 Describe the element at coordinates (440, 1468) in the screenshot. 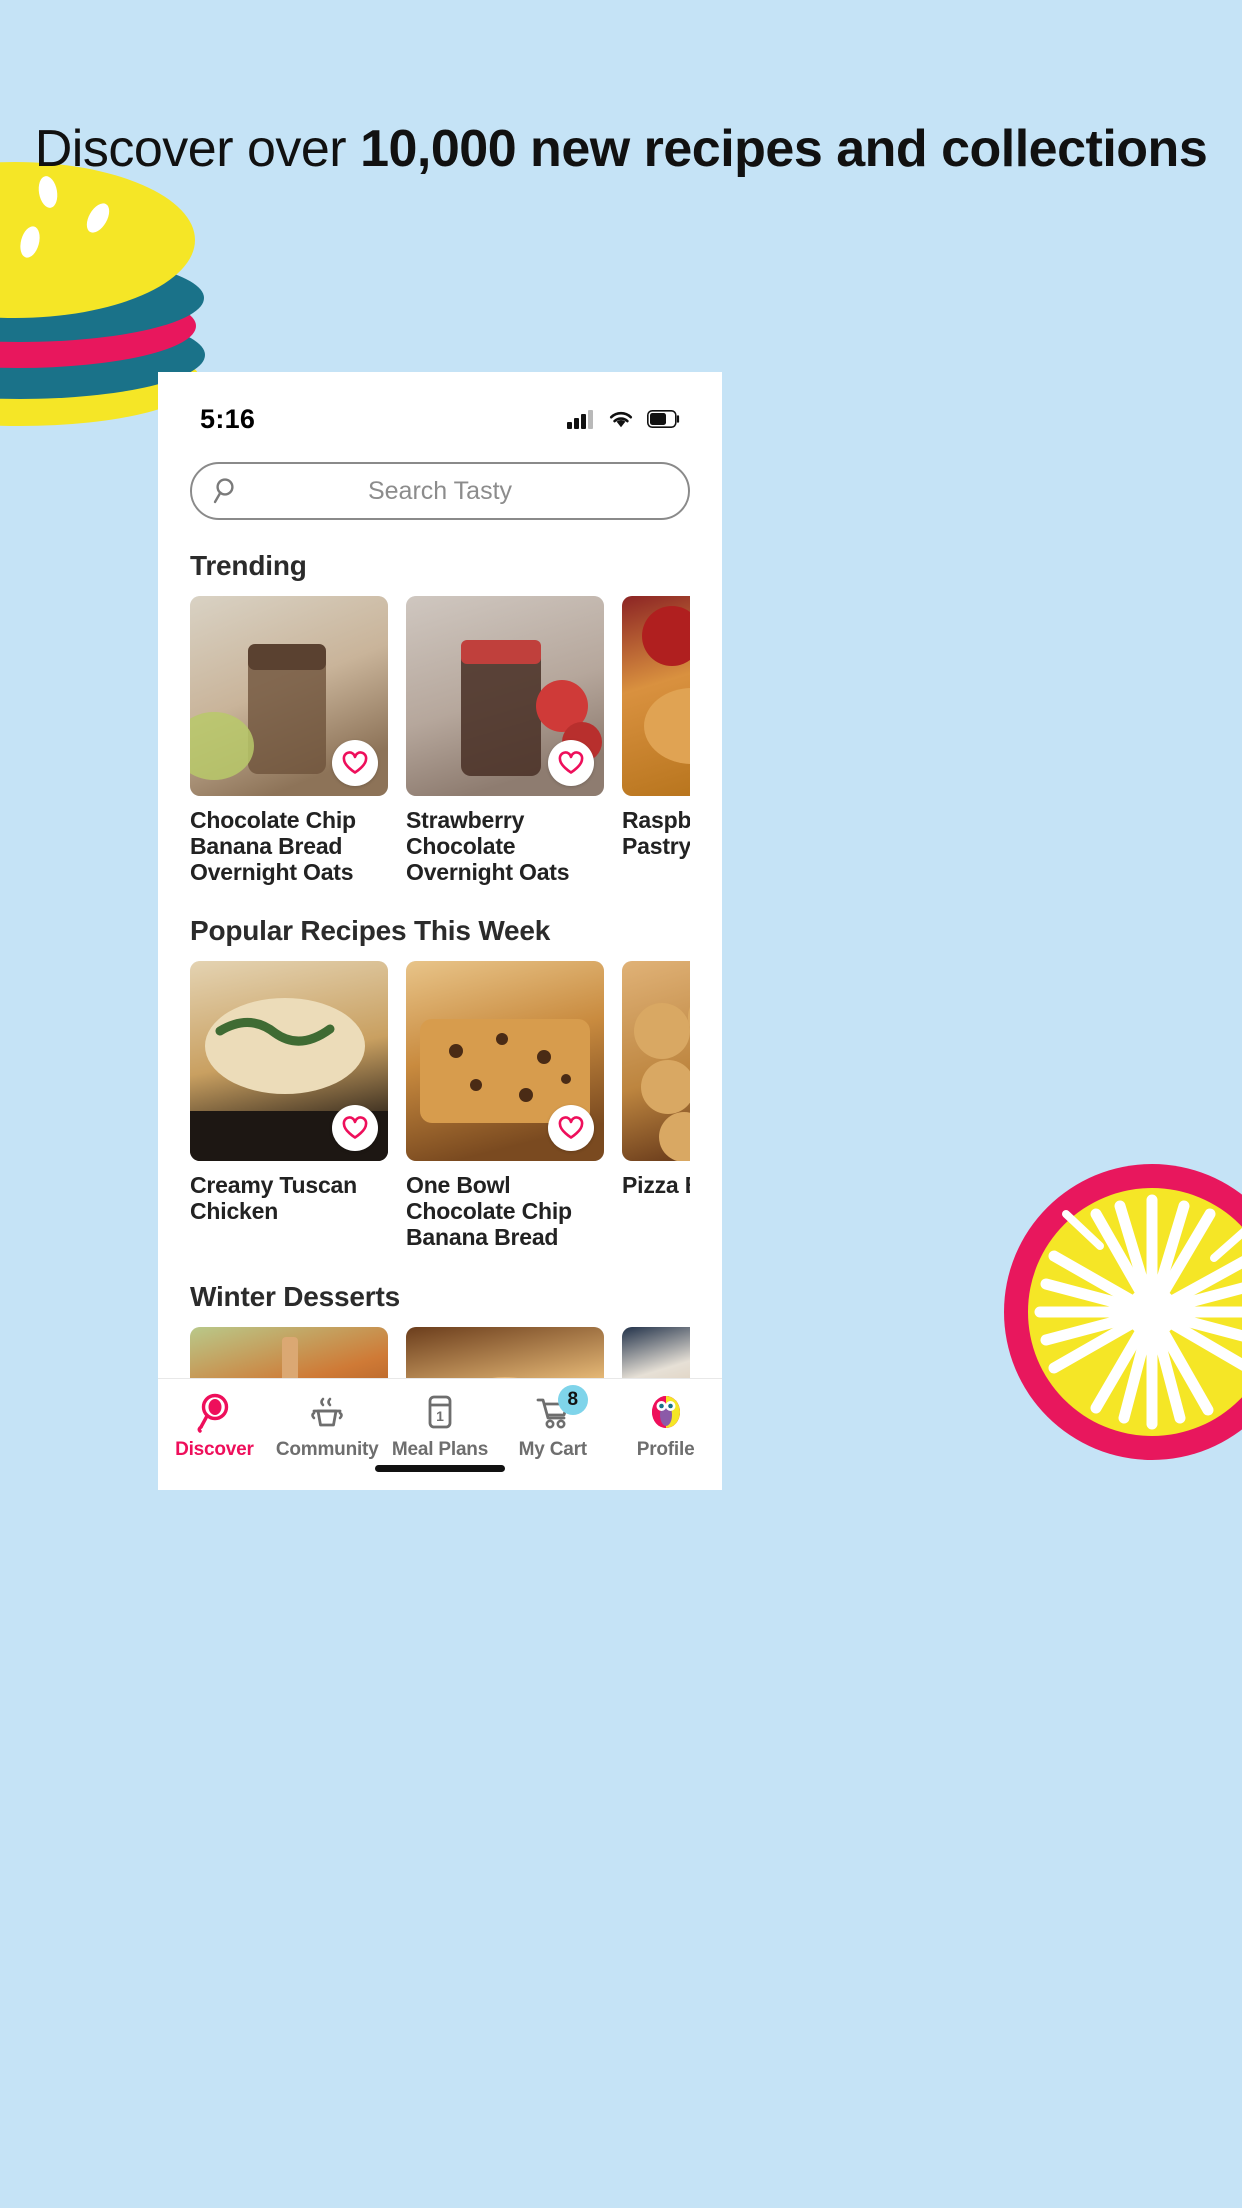

I see `home-indicator` at that location.